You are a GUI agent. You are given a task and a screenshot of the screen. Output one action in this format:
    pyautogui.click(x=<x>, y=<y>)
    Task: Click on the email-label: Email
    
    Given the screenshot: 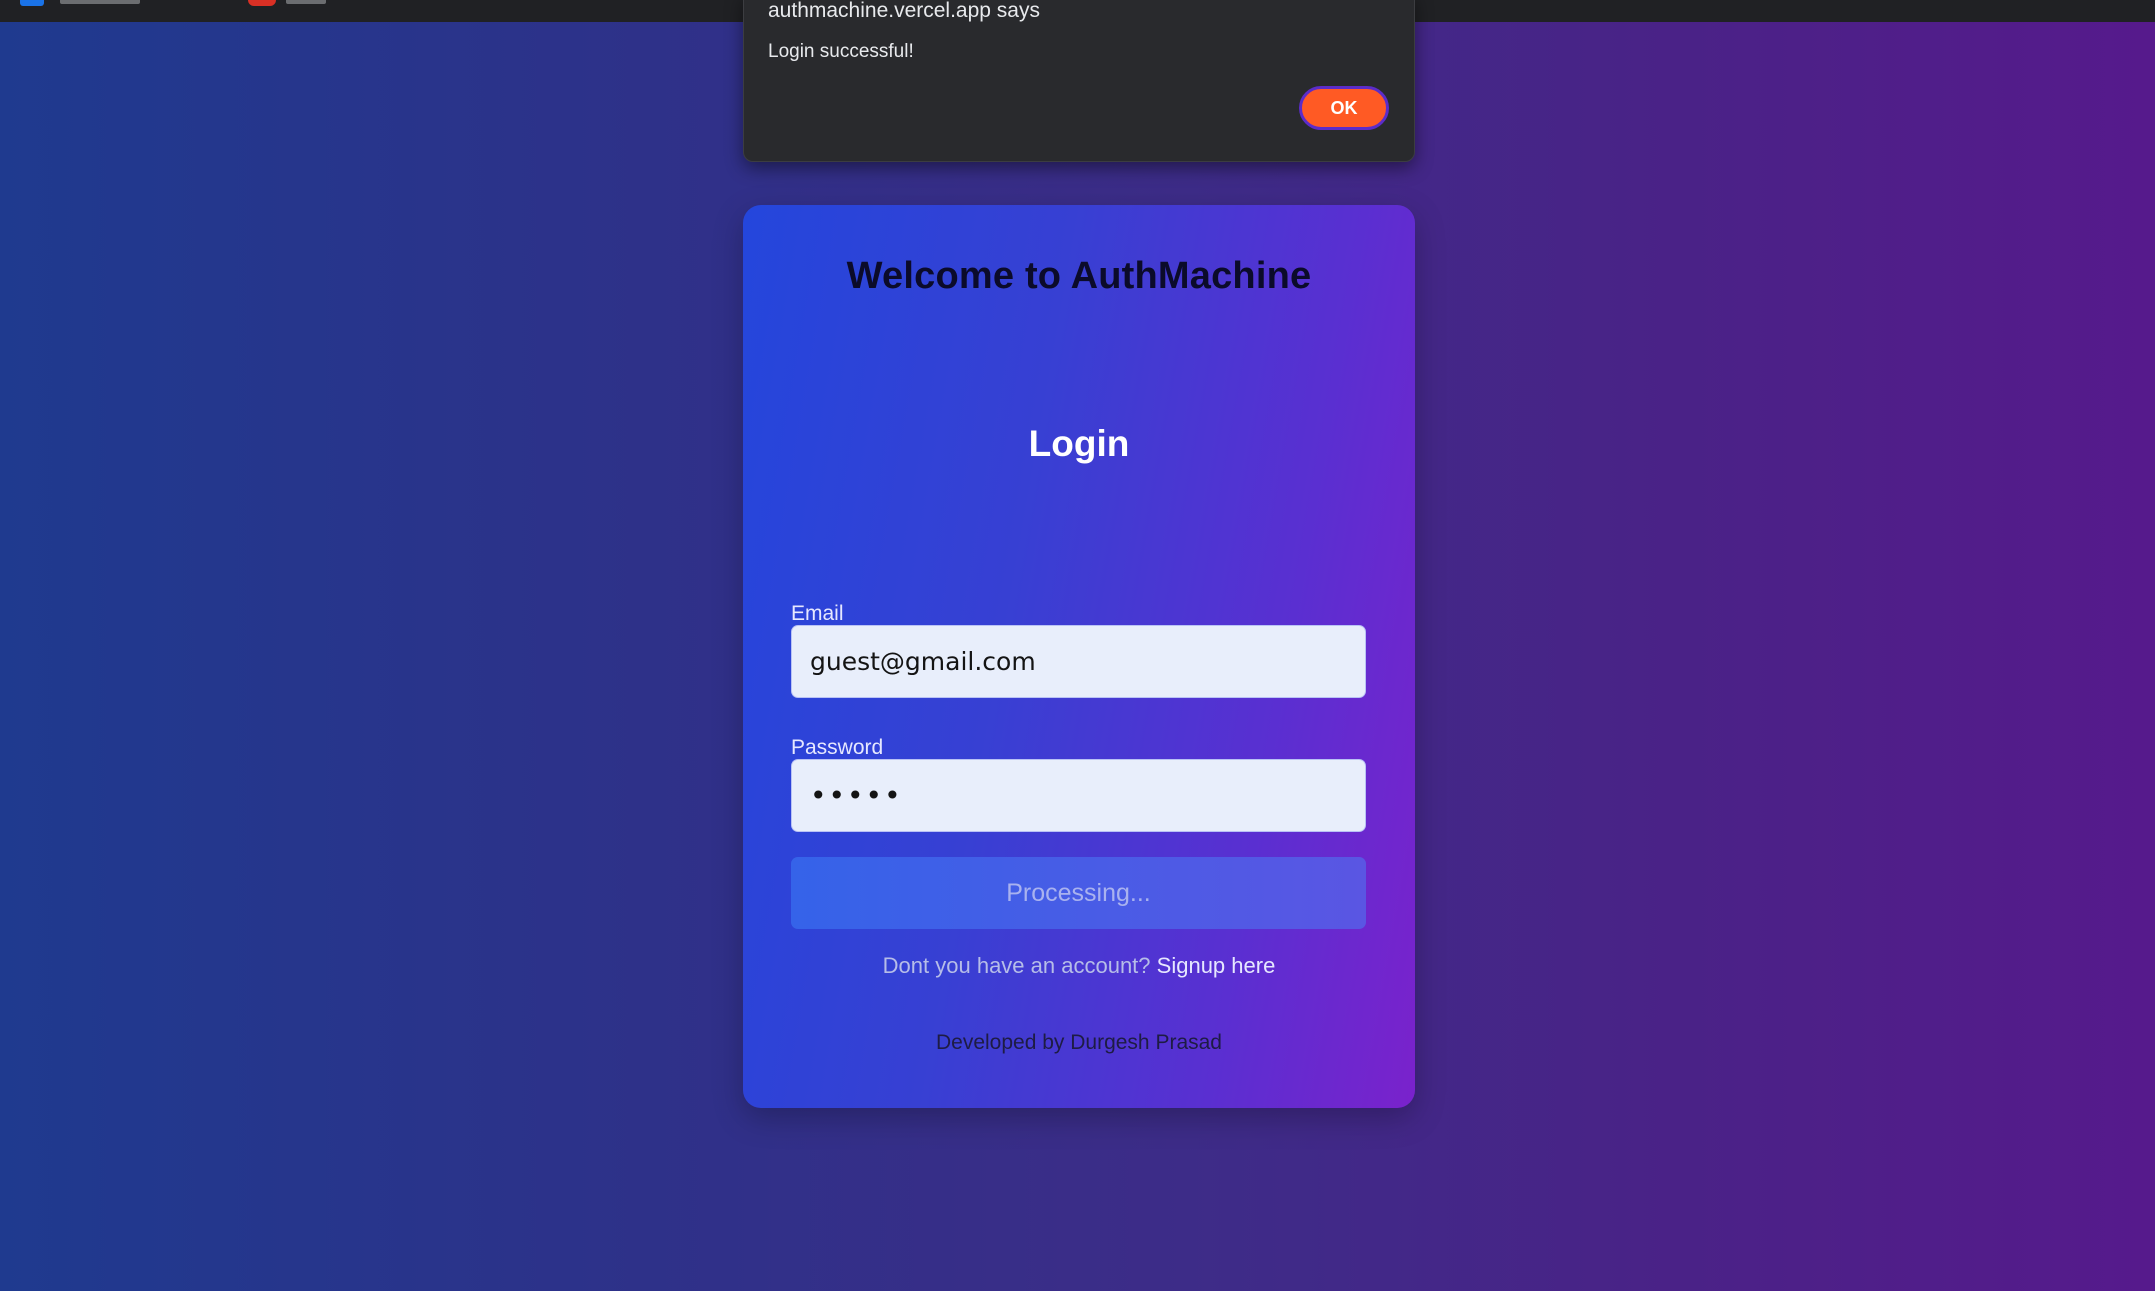 What is the action you would take?
    pyautogui.click(x=817, y=613)
    